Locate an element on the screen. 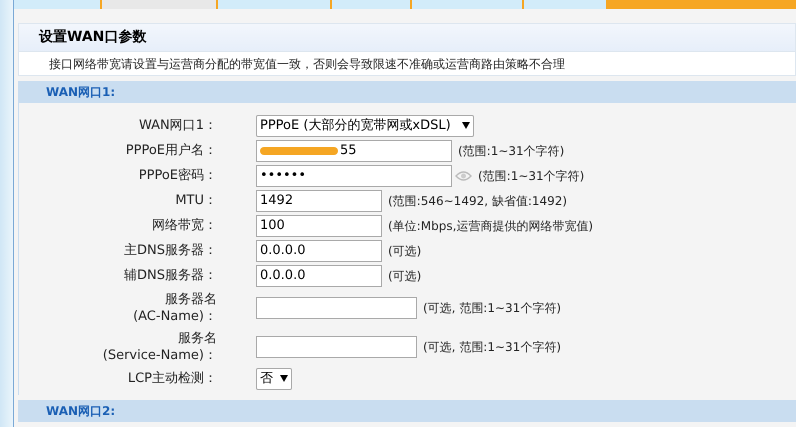  panel-title: 设置WAN口参数 is located at coordinates (92, 37).